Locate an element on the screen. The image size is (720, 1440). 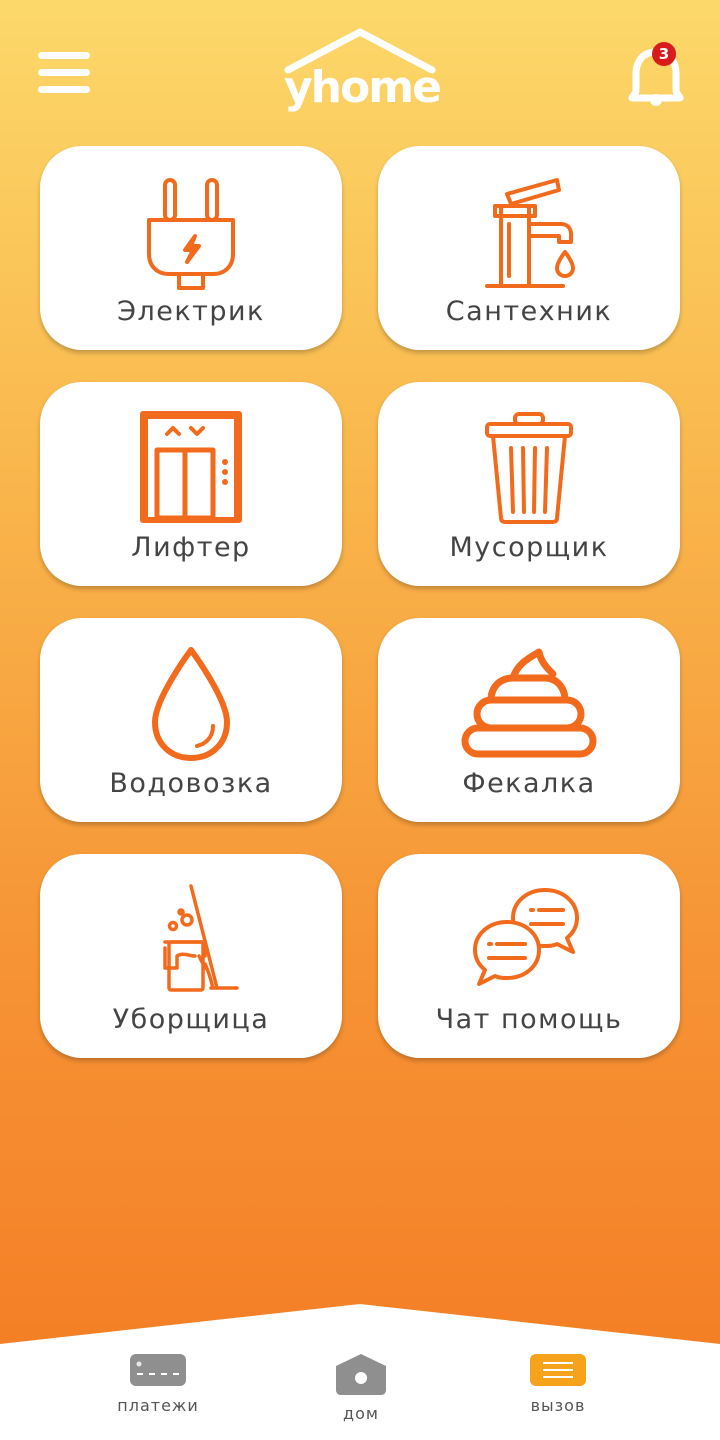
faucet-icon is located at coordinates (529, 230).